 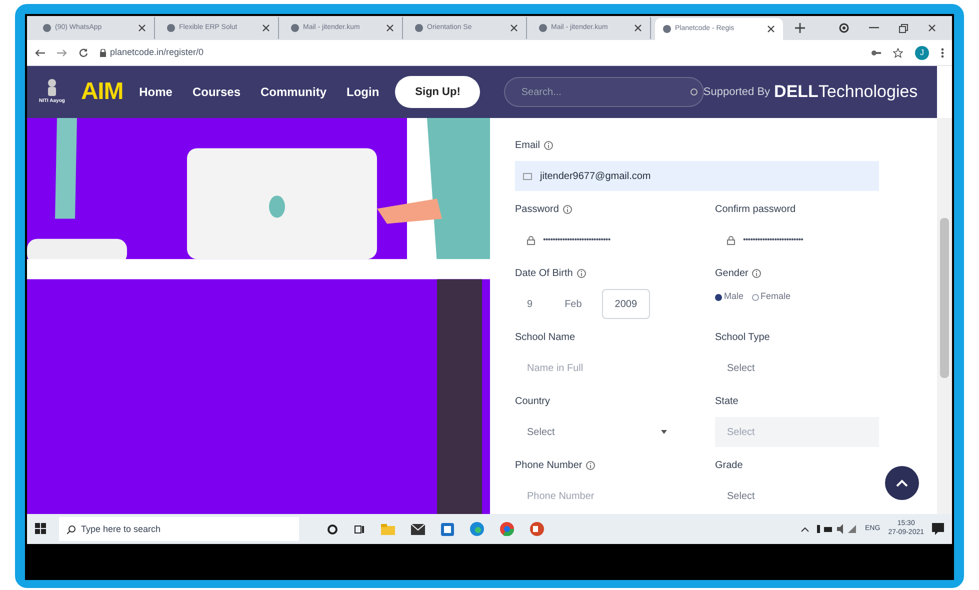 What do you see at coordinates (545, 338) in the screenshot?
I see `field-label: School Name` at bounding box center [545, 338].